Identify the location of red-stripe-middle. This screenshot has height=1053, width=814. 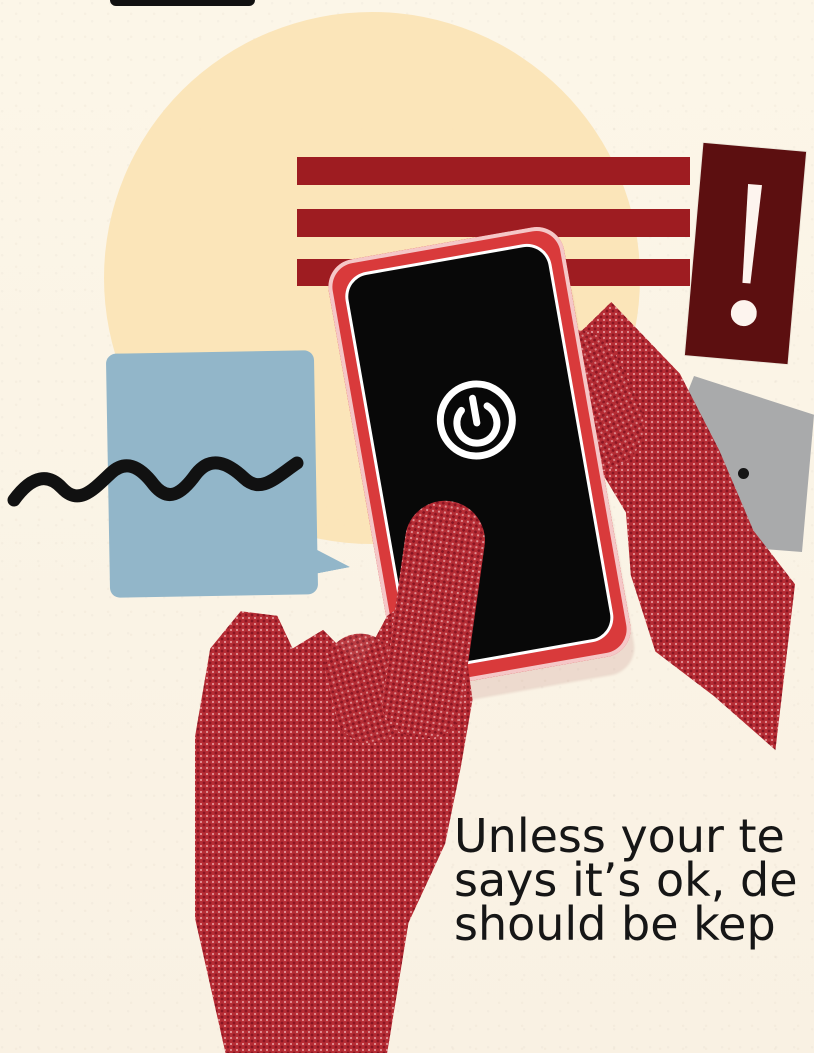
(493, 223).